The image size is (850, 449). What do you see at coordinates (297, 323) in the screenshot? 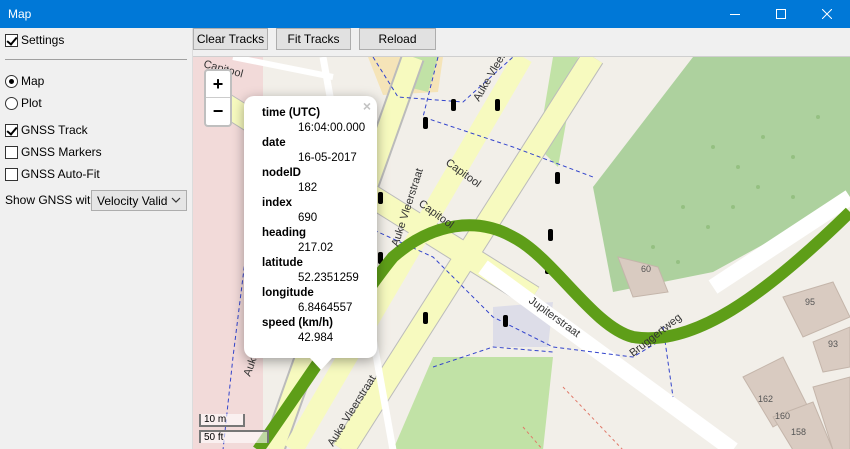
I see `field-label: speed (km/h)` at bounding box center [297, 323].